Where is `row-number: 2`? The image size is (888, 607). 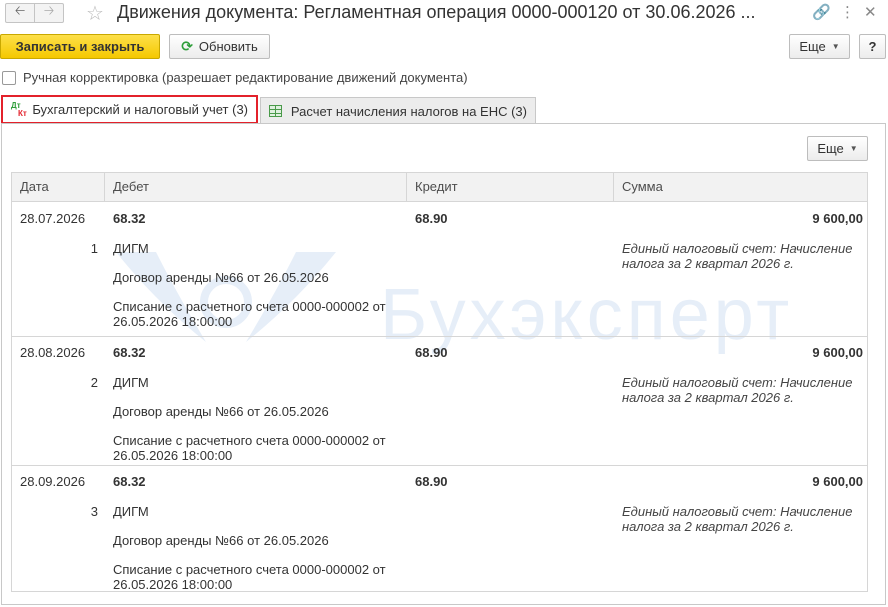 row-number: 2 is located at coordinates (94, 382).